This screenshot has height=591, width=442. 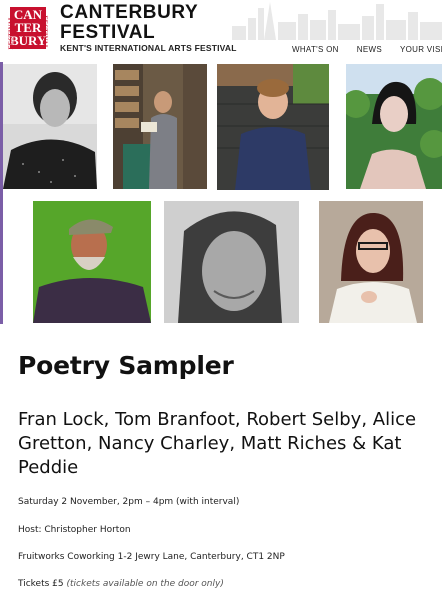 What do you see at coordinates (369, 49) in the screenshot?
I see `nav-news: NEWS` at bounding box center [369, 49].